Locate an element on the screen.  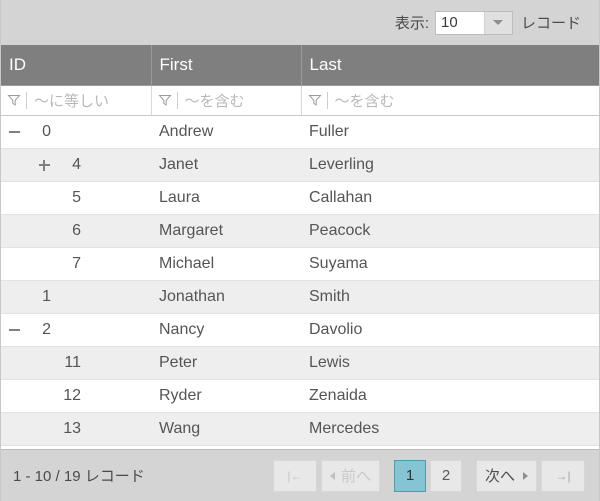
page-size-label-prefix: 表示: is located at coordinates (411, 23).